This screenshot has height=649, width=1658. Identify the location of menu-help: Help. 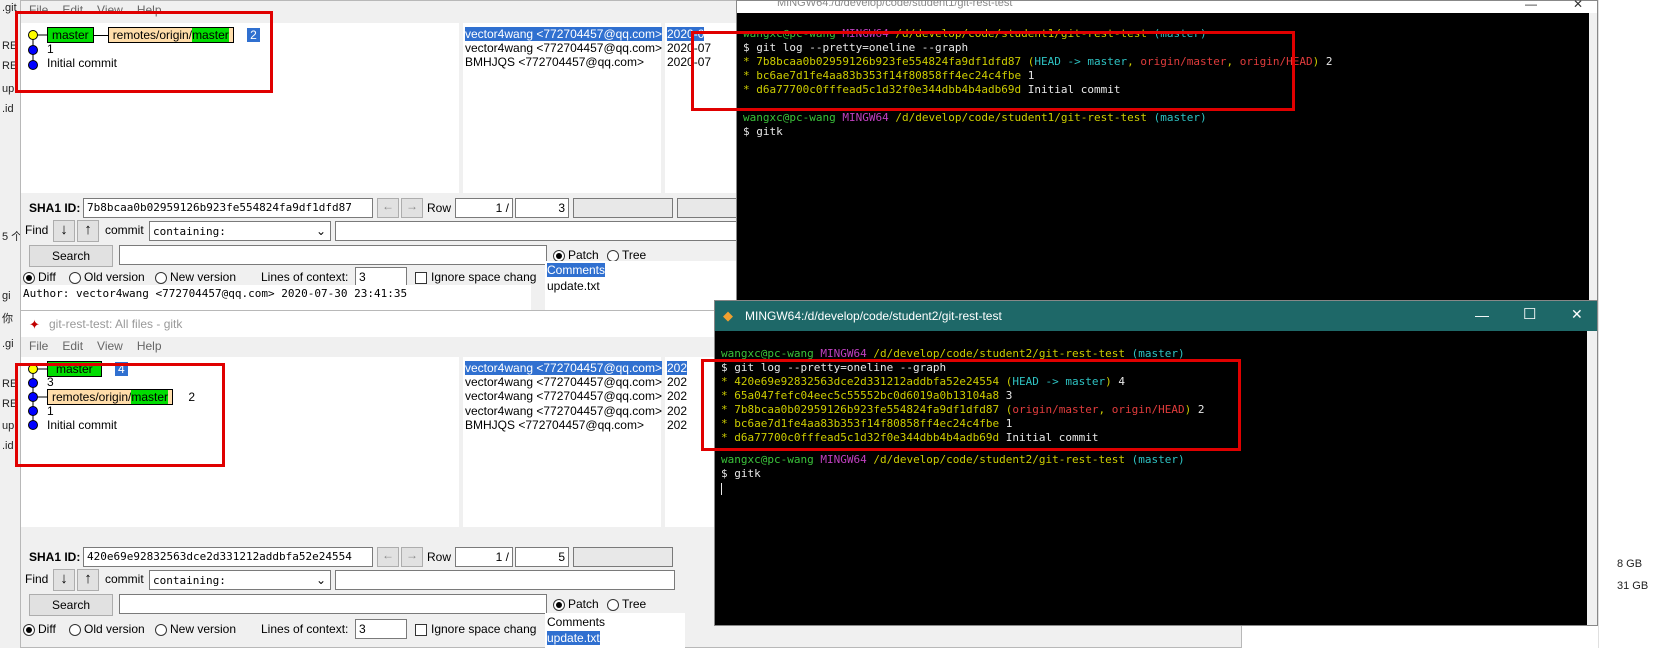
(149, 346).